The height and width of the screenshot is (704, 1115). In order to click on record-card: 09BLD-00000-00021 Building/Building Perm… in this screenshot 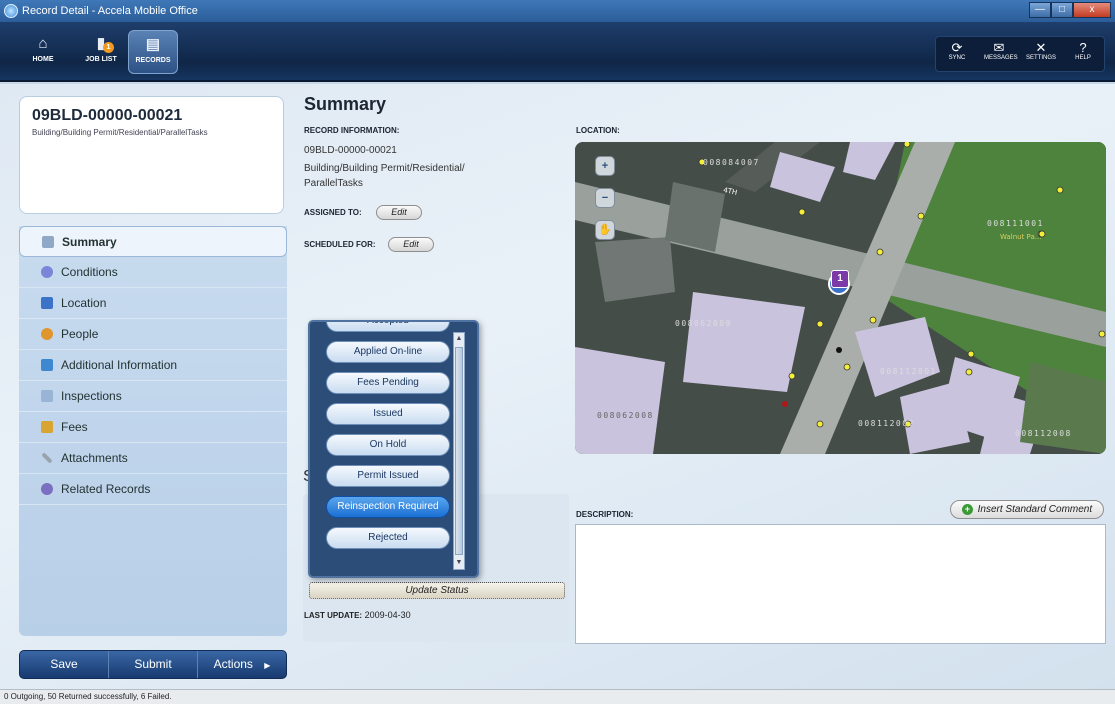, I will do `click(151, 155)`.